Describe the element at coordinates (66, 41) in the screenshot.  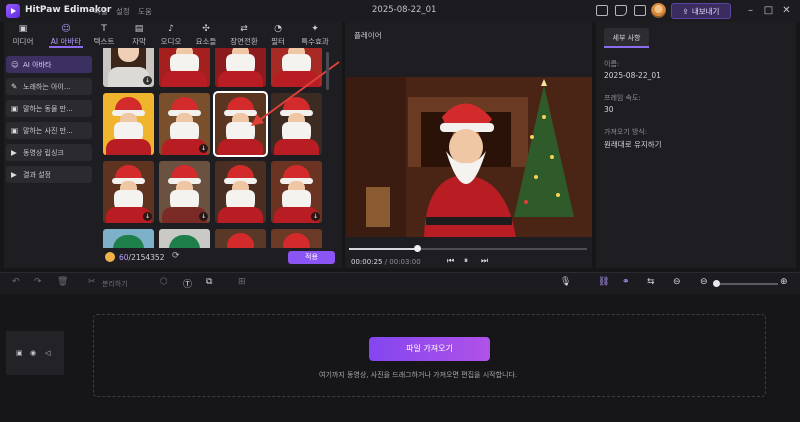
I see `tab-label: AI 아바타` at that location.